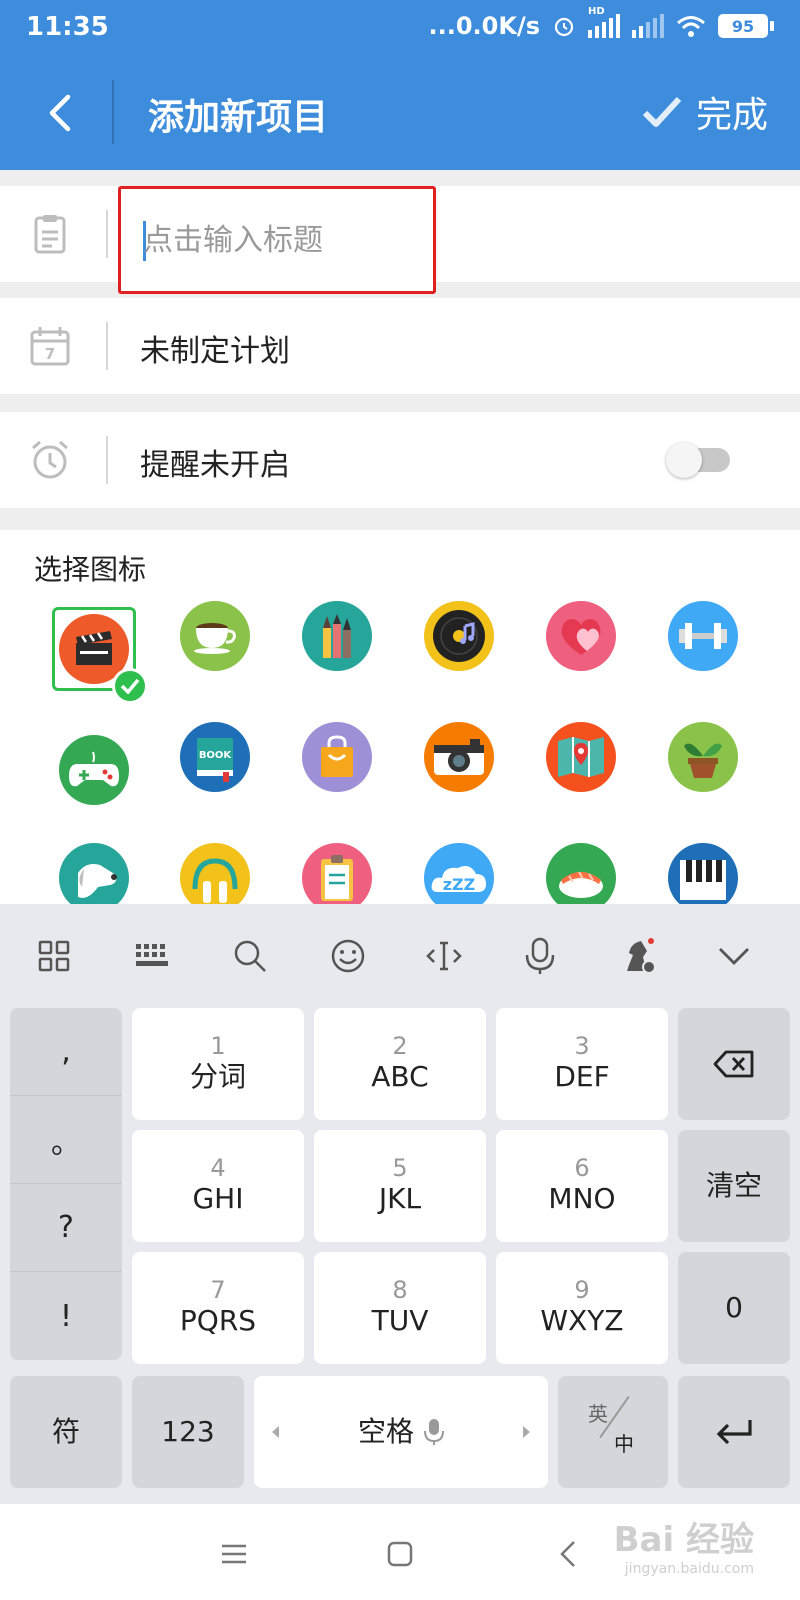 This screenshot has width=800, height=1600. Describe the element at coordinates (54, 956) in the screenshot. I see `grid-icon` at that location.